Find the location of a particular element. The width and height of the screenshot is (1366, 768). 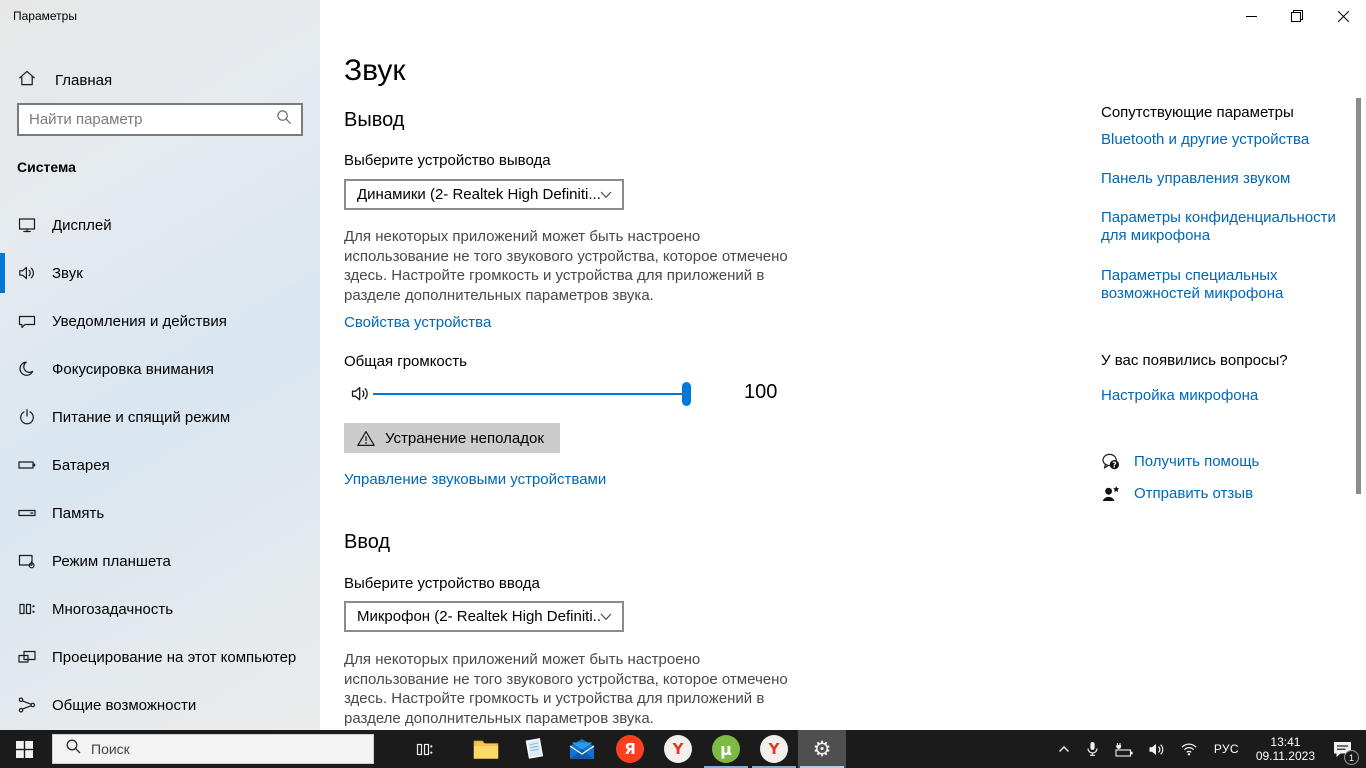

file-explorer-icon is located at coordinates (486, 749).